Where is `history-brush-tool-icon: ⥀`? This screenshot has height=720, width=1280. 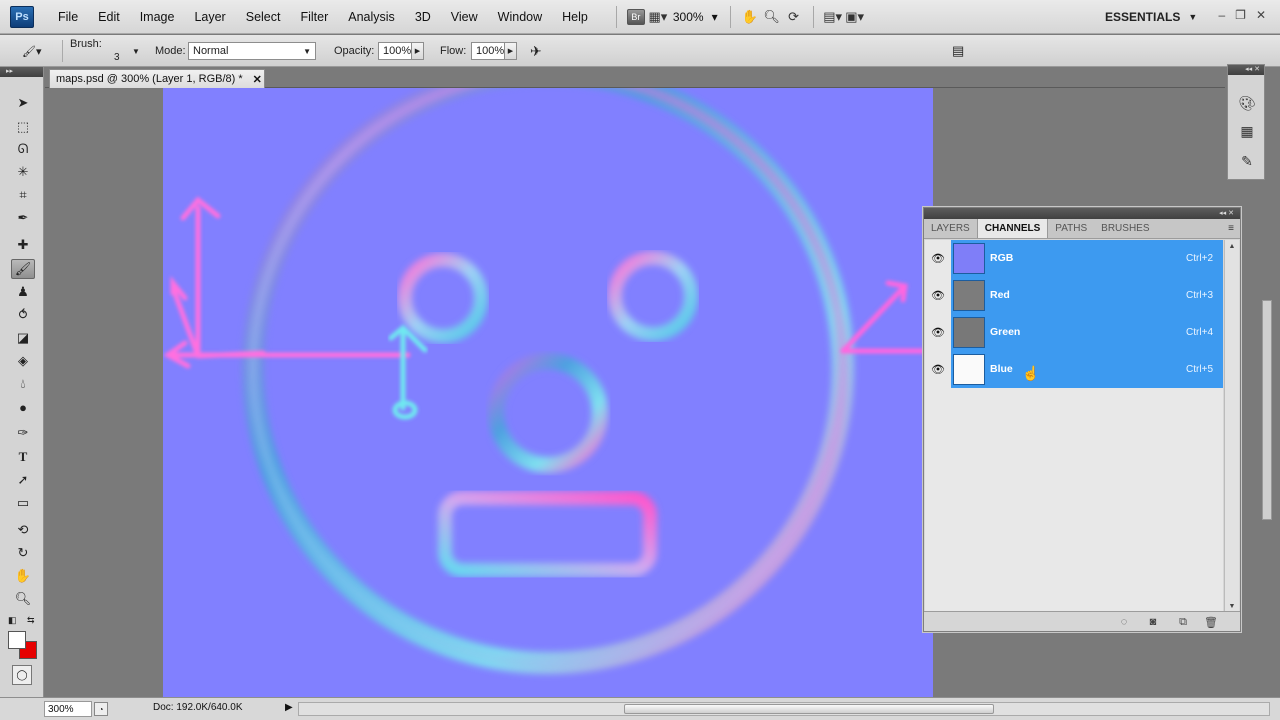
history-brush-tool-icon: ⥀ is located at coordinates (23, 315).